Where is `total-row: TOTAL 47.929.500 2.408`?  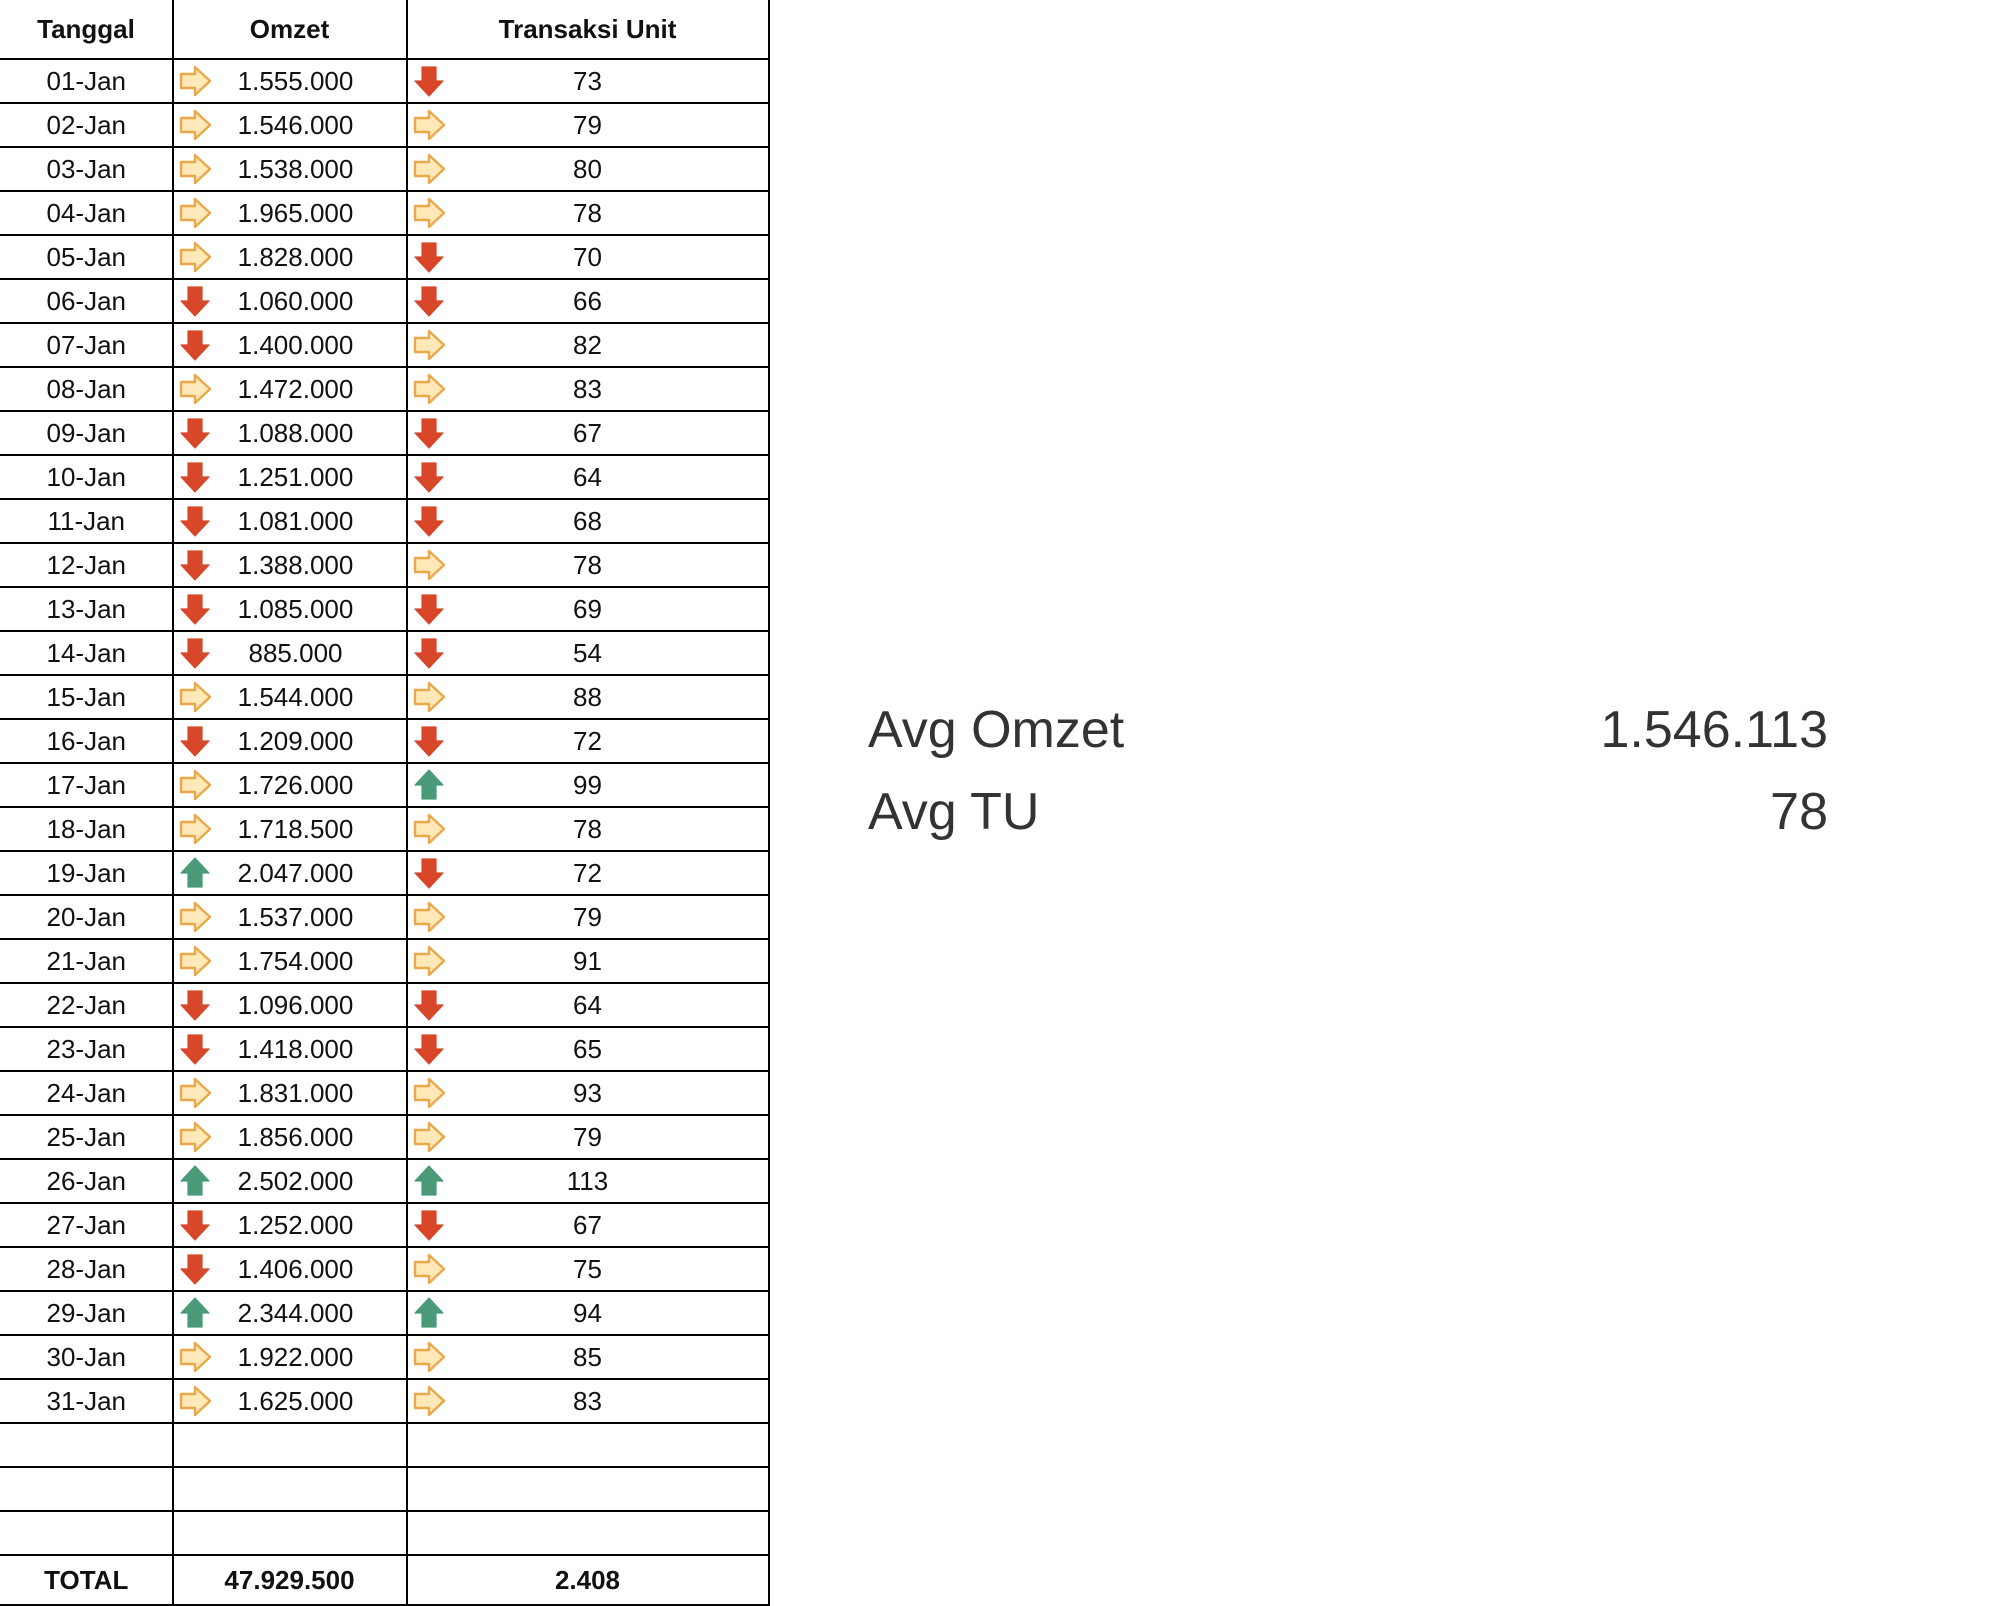
total-row: TOTAL 47.929.500 2.408 is located at coordinates (385, 1580).